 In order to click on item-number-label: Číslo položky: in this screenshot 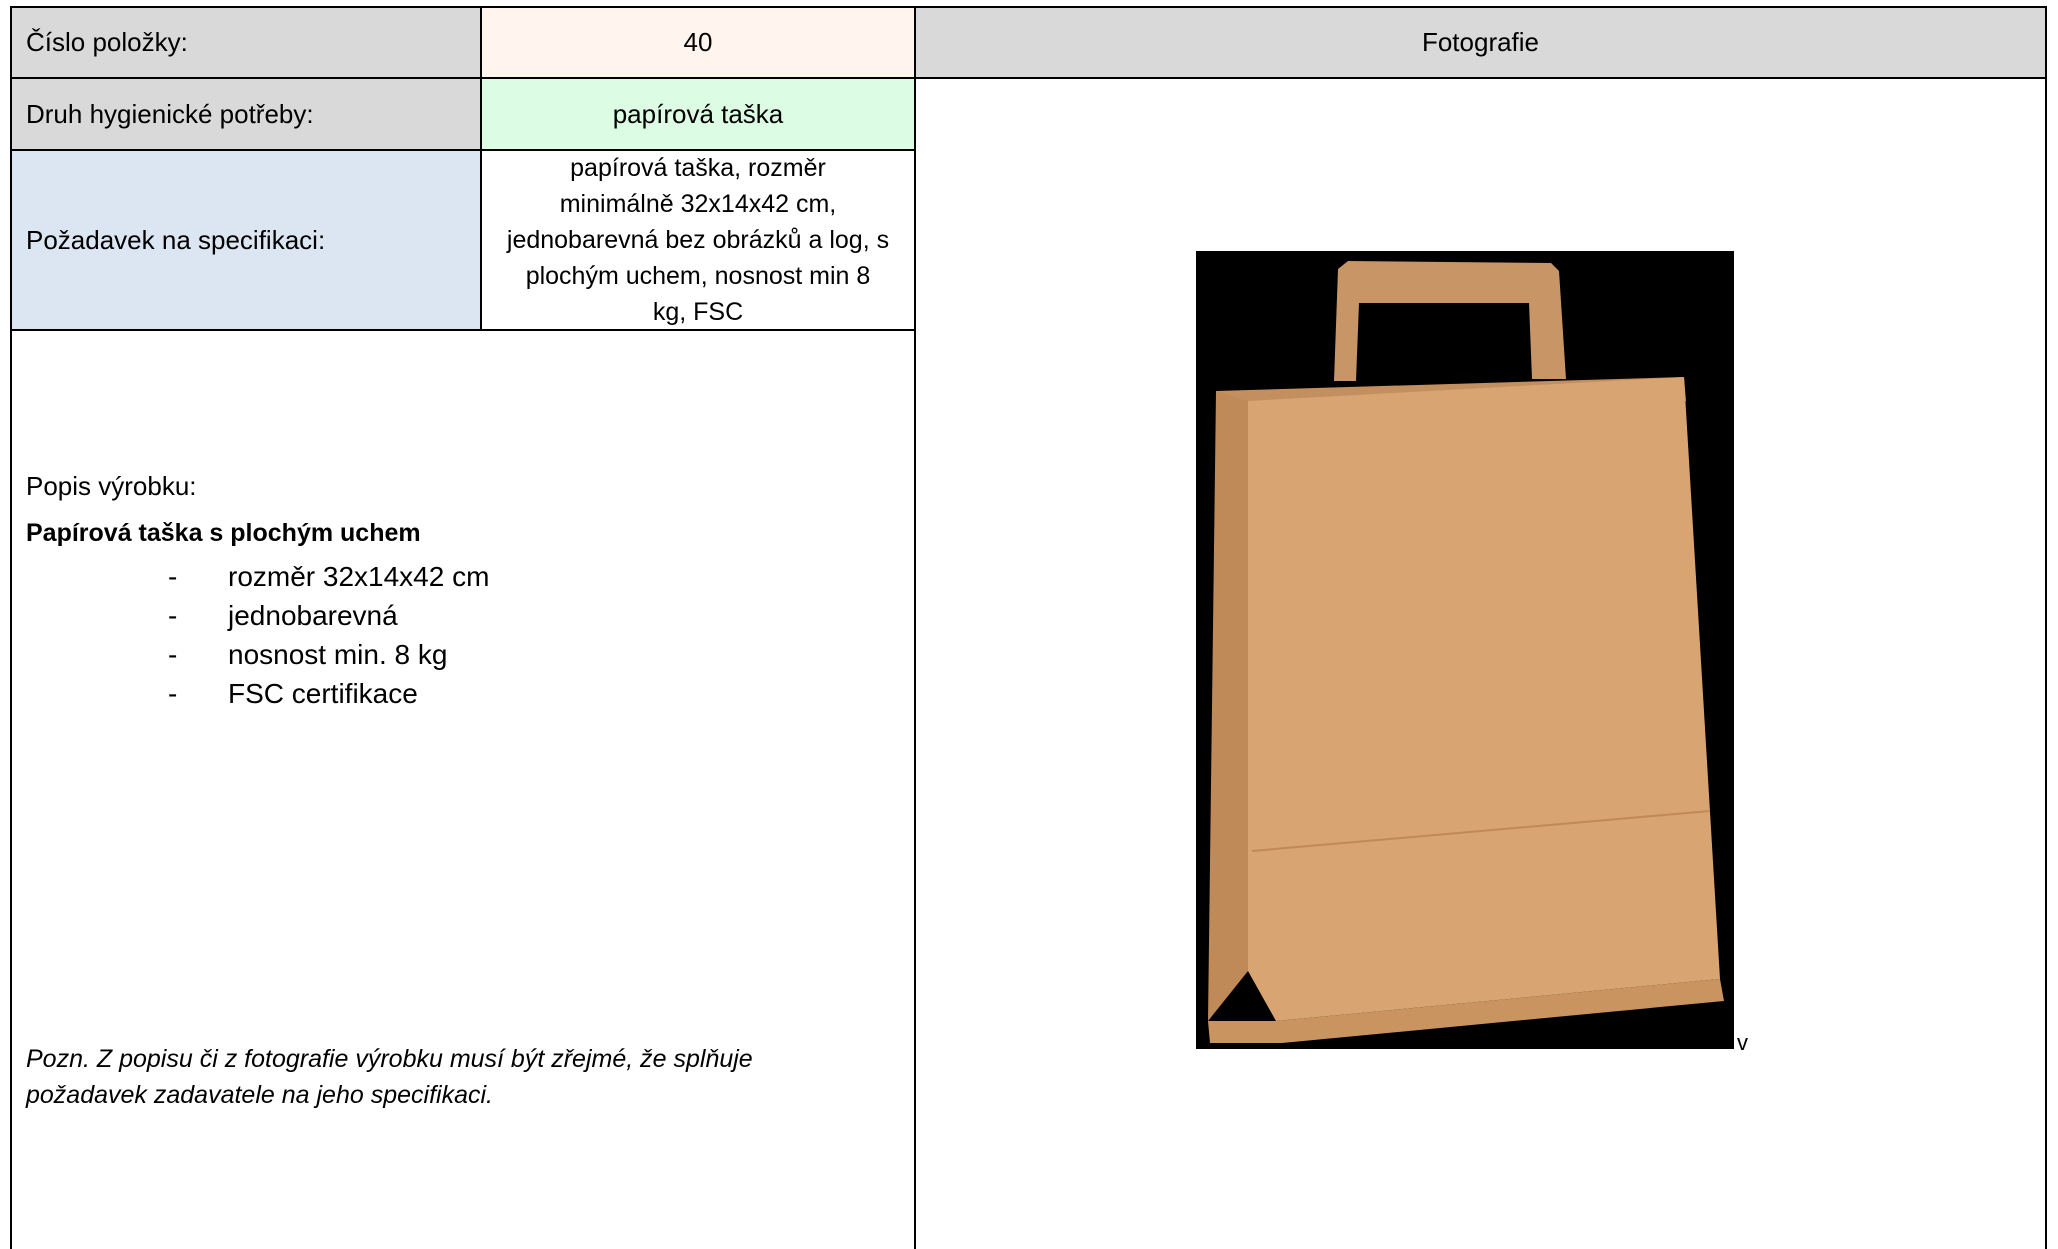, I will do `click(246, 42)`.